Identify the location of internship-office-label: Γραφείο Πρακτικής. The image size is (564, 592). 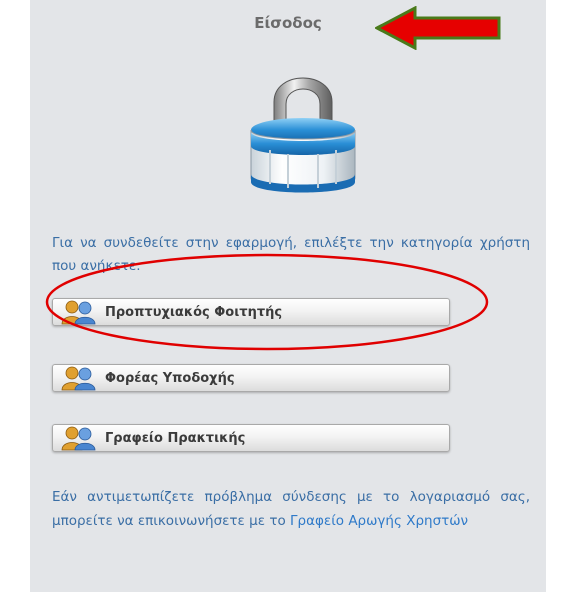
(175, 438).